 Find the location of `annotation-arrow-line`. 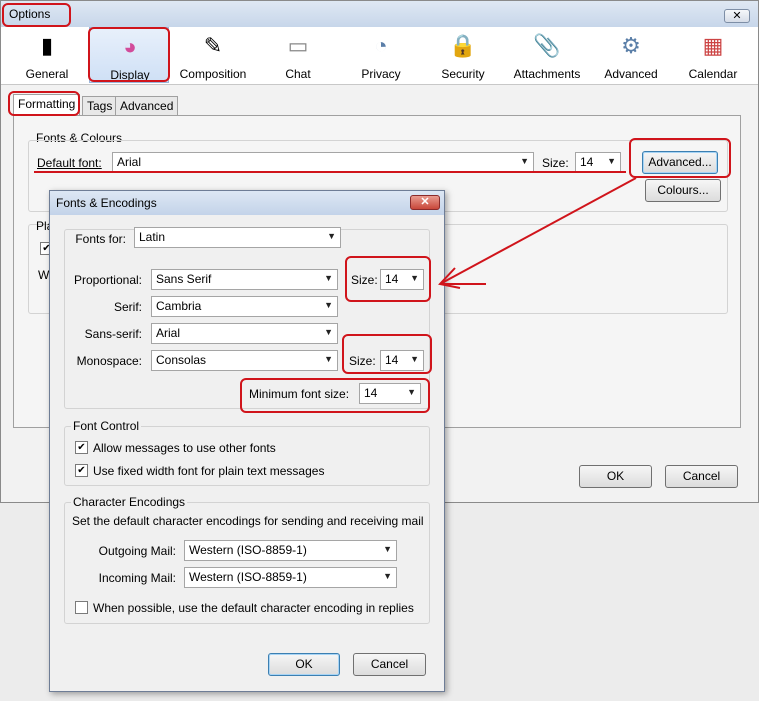

annotation-arrow-line is located at coordinates (538, 231).